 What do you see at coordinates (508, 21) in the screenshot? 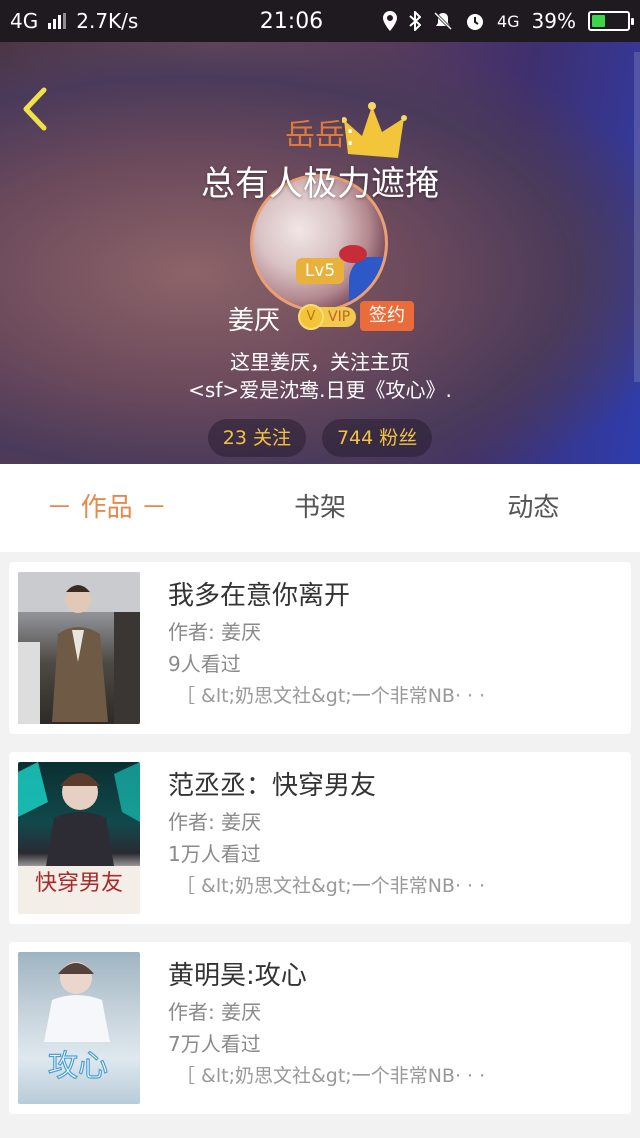
I see `network-type-right: 4G` at bounding box center [508, 21].